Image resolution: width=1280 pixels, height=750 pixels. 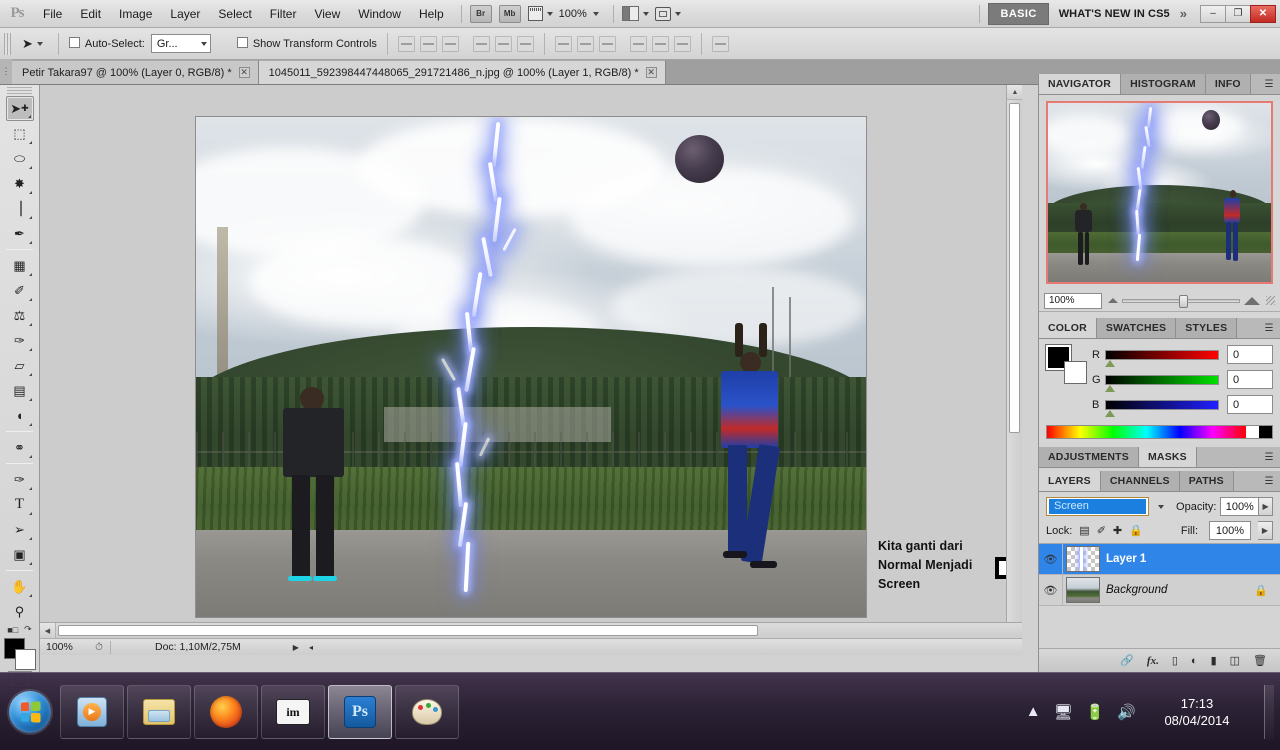 What do you see at coordinates (607, 43) in the screenshot?
I see `distribute-bottom-edges-icon` at bounding box center [607, 43].